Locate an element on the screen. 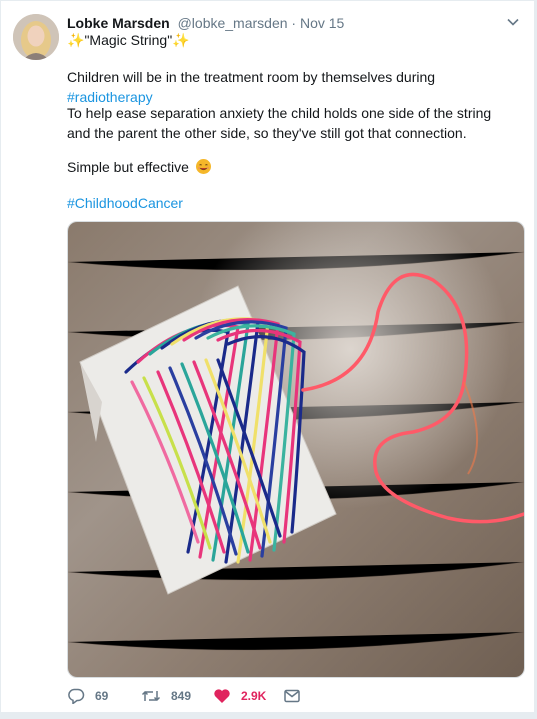  tweet-actions: 69 849 2.9K is located at coordinates (267, 696).